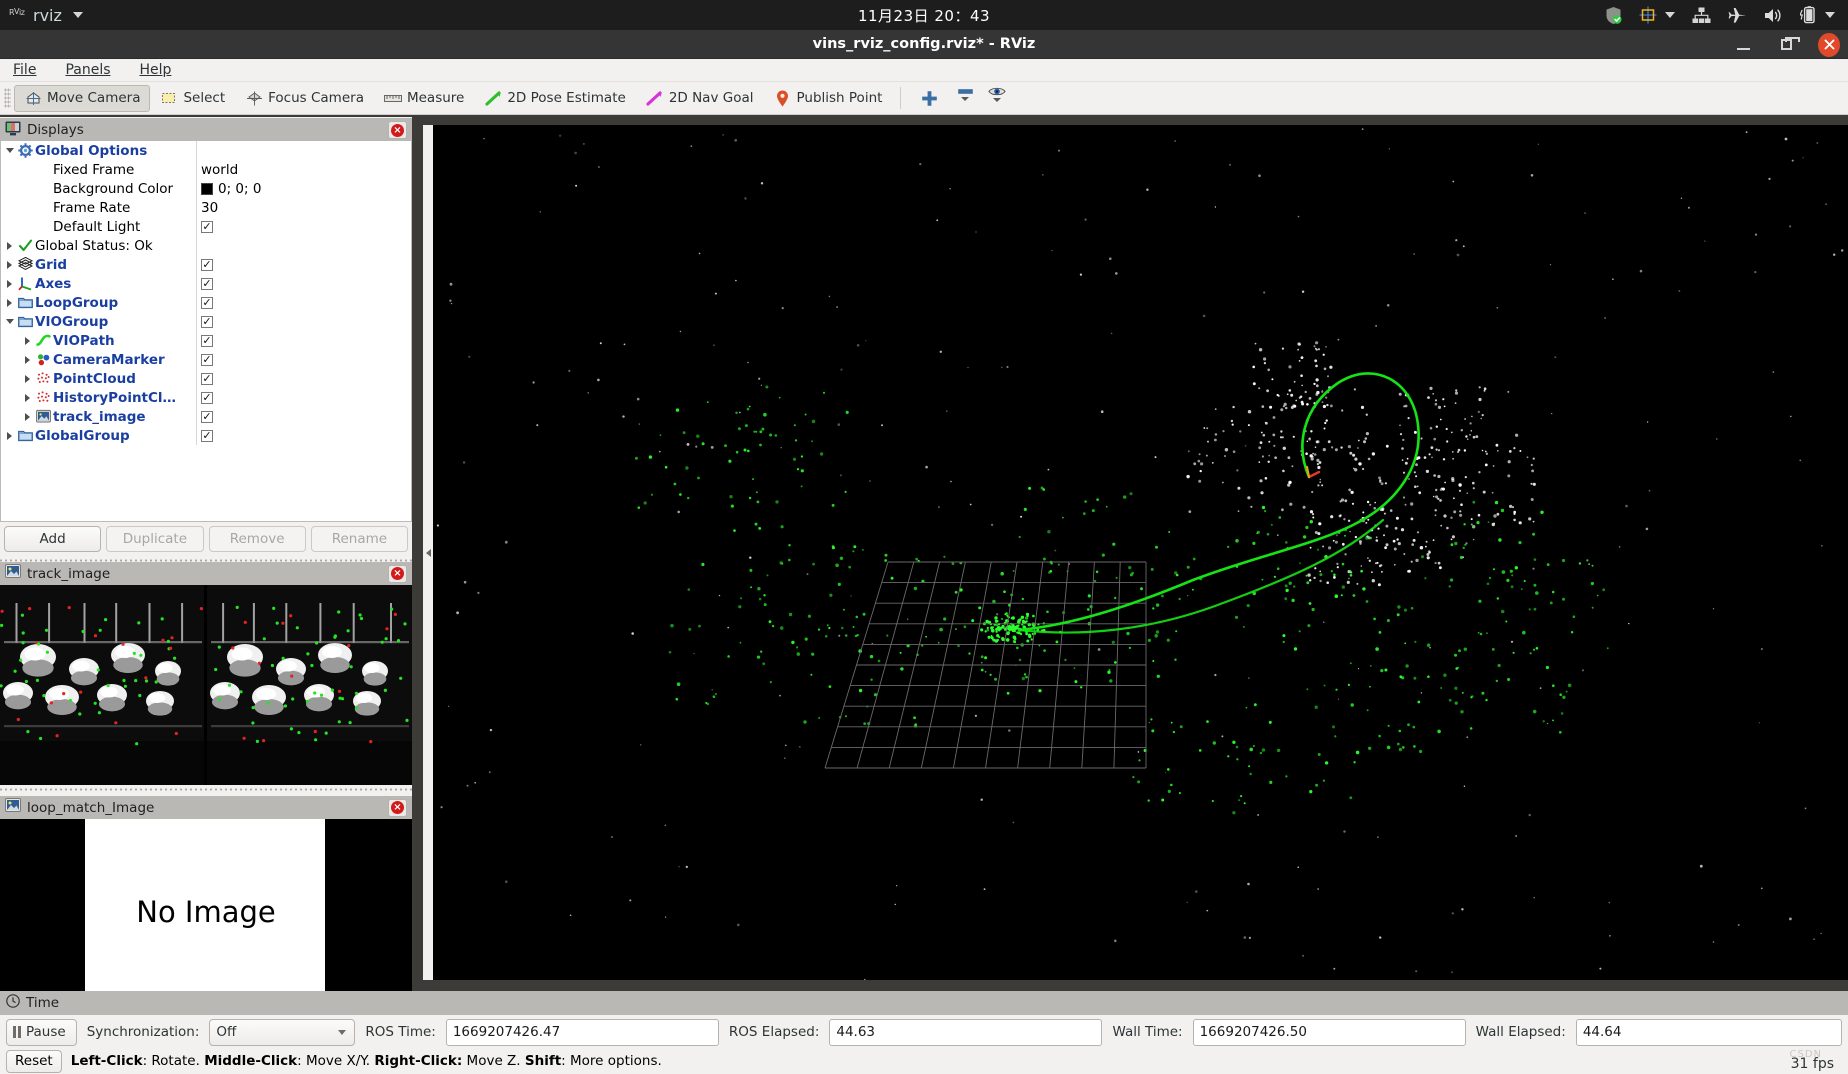 This screenshot has width=1848, height=1074. What do you see at coordinates (359, 539) in the screenshot?
I see `rename-button: Rename` at bounding box center [359, 539].